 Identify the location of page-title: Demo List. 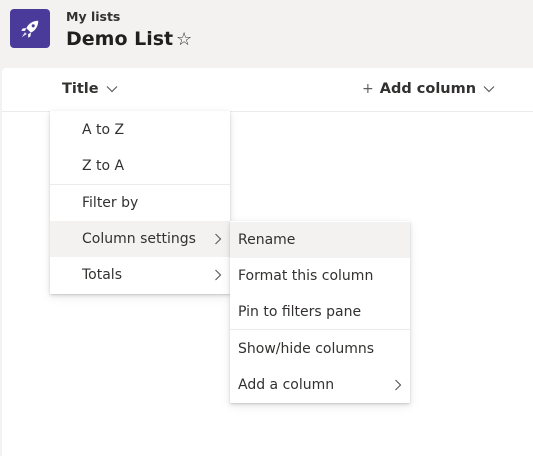
(120, 39).